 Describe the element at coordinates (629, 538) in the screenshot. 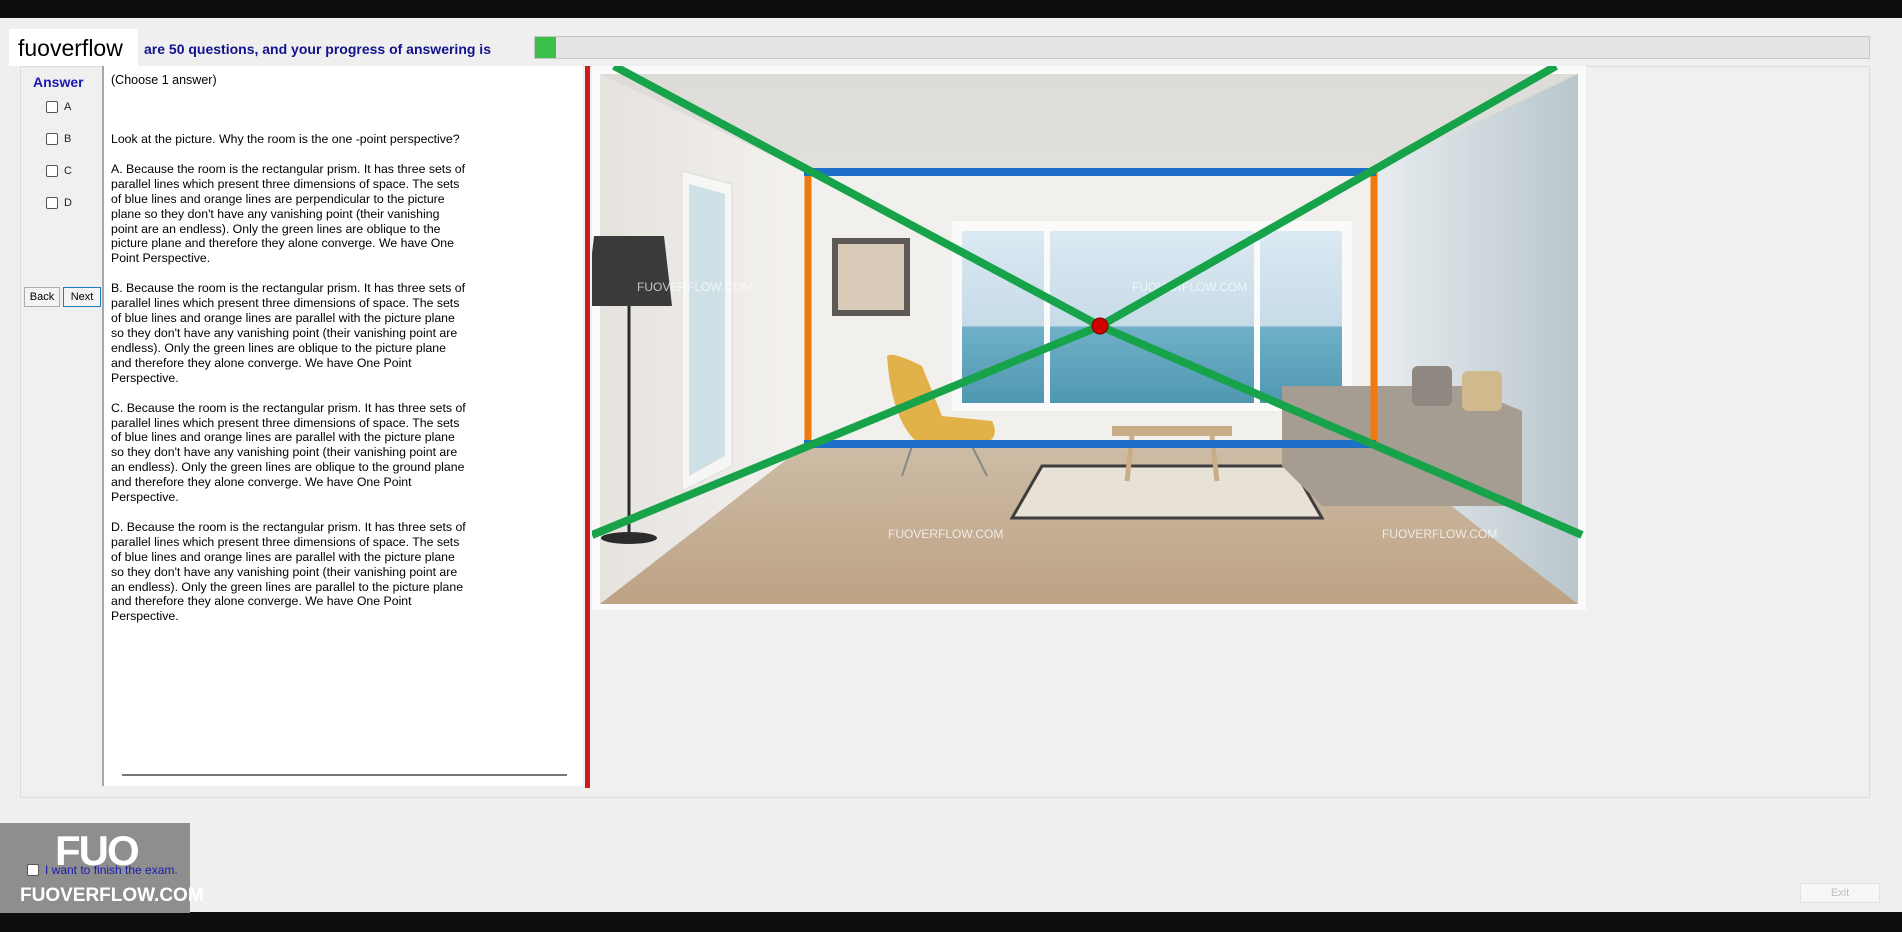

I see `floor-lamp-base` at that location.